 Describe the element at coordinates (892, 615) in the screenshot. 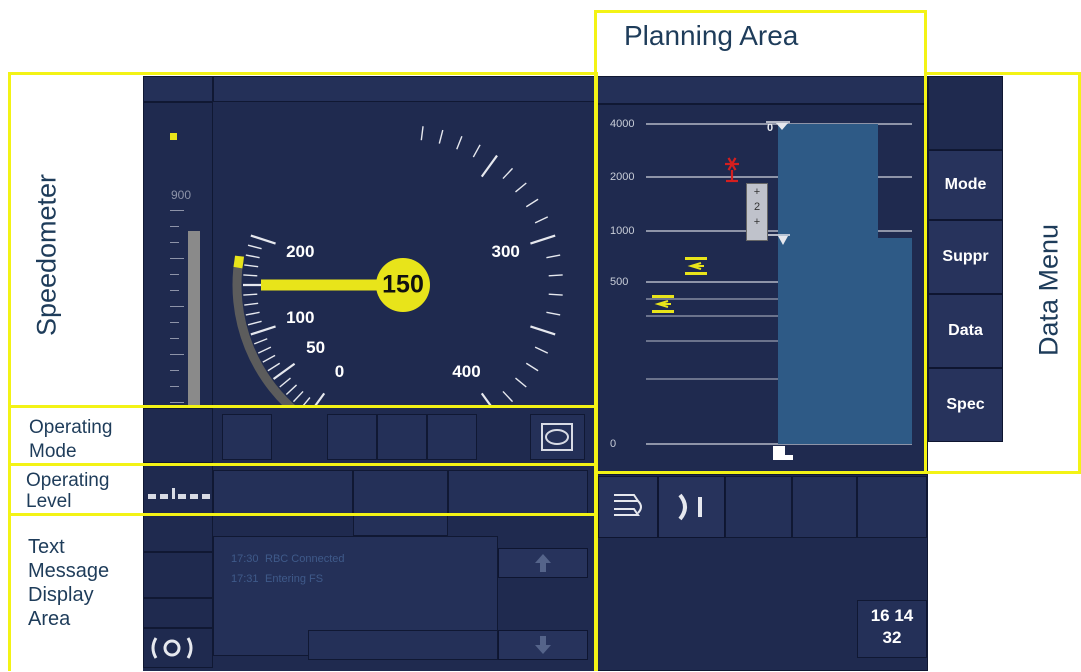

I see `clock-time: 16 14` at that location.